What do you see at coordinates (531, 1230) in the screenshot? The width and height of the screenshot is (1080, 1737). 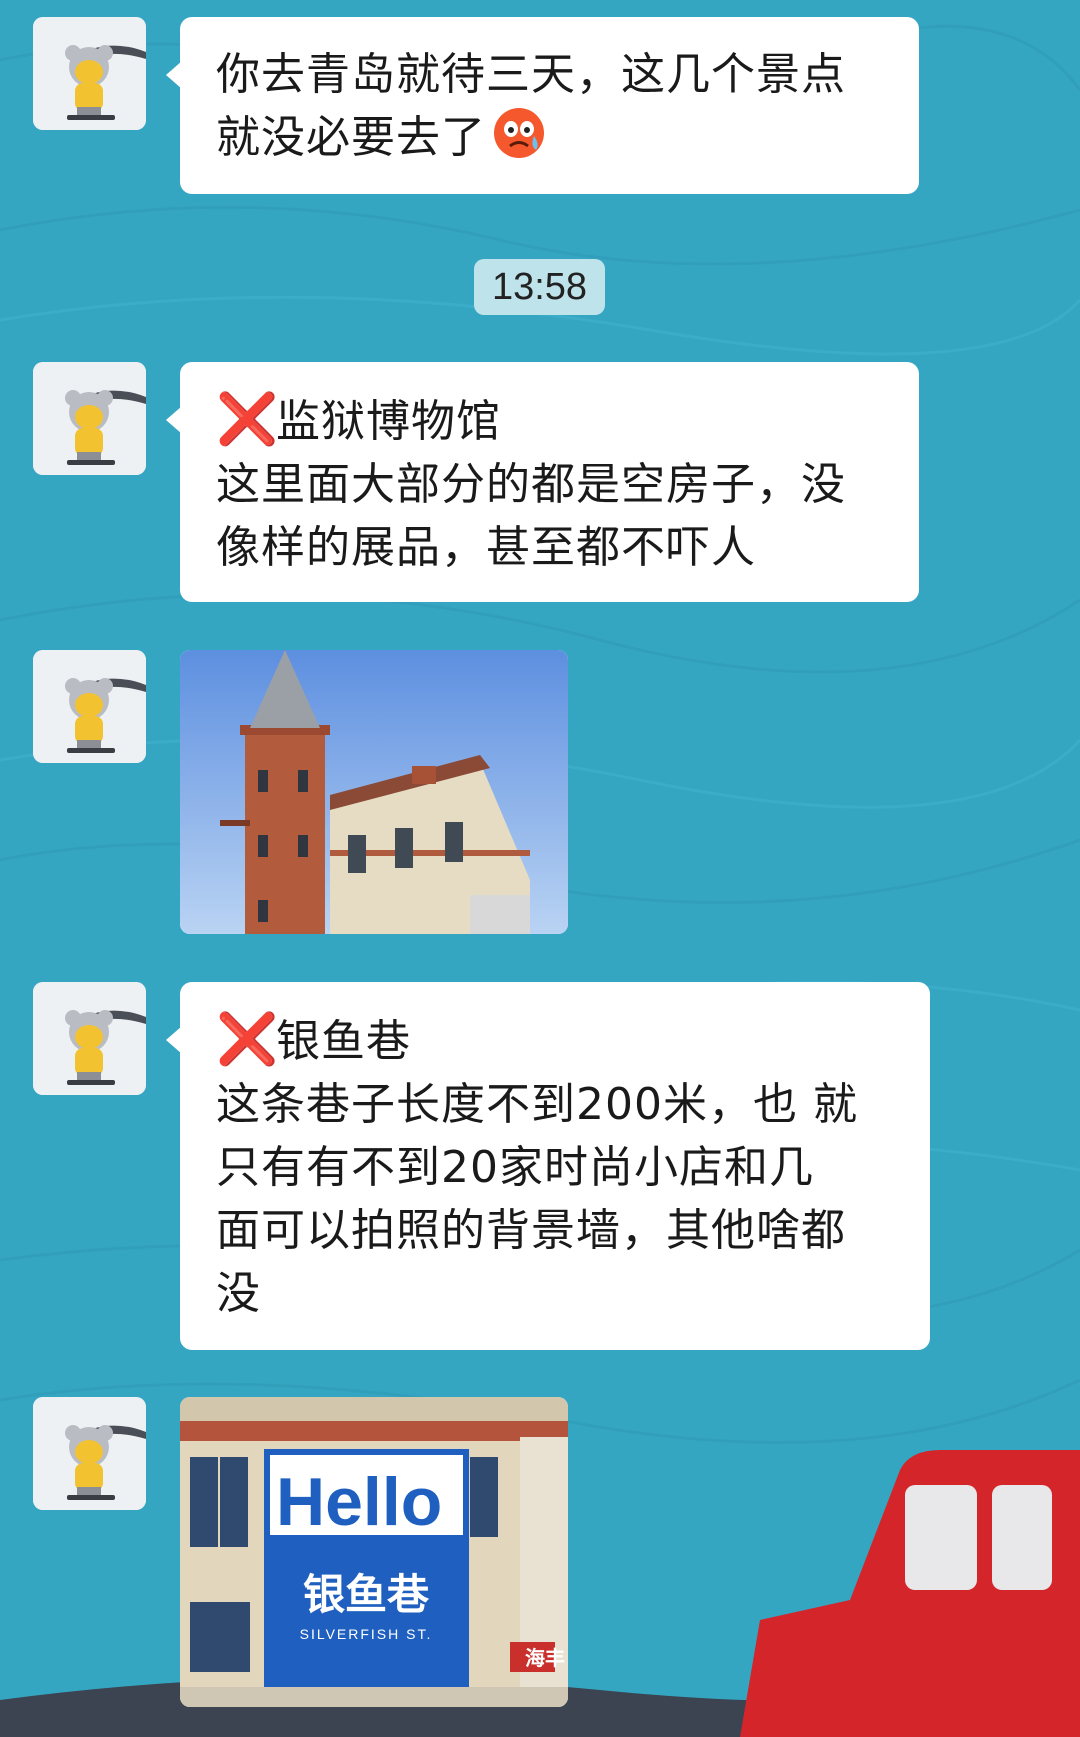 I see `message-text: 面可以拍照的背景墙，其他啥都` at bounding box center [531, 1230].